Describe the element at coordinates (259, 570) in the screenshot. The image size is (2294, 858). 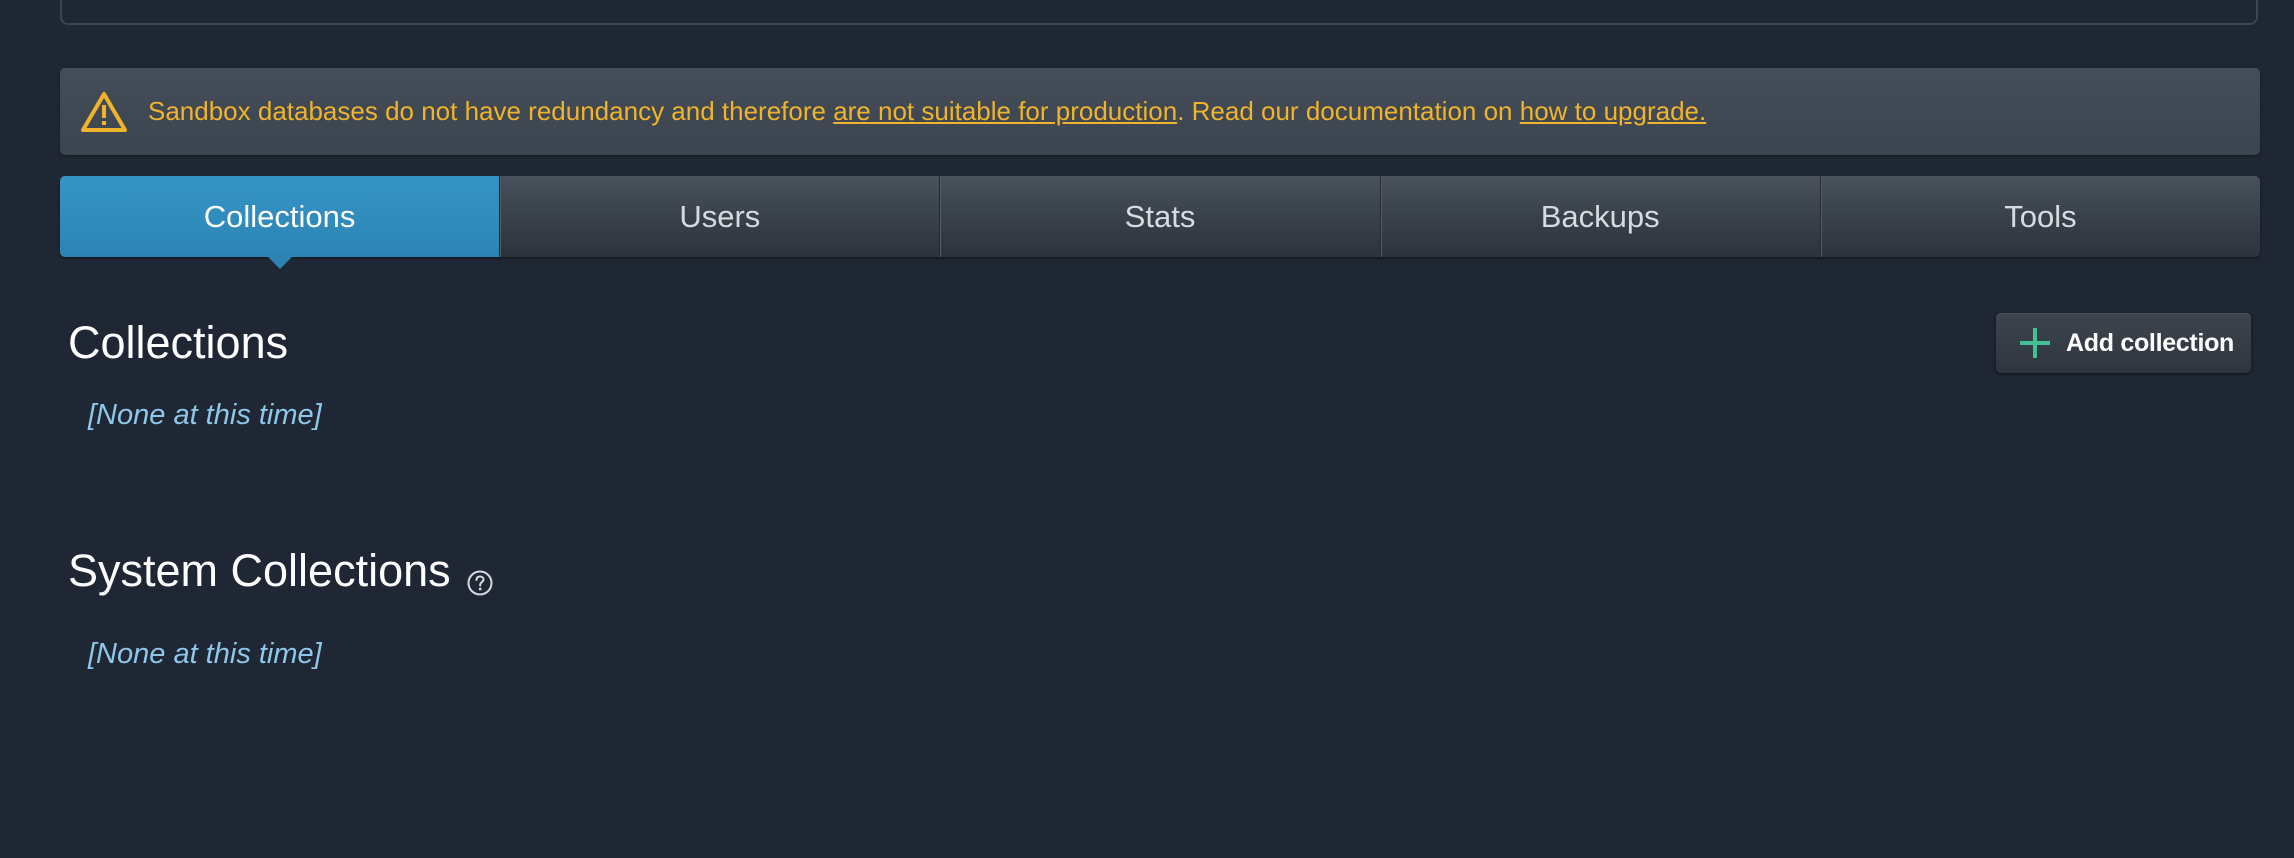
I see `system-collections-title: System Collections` at that location.